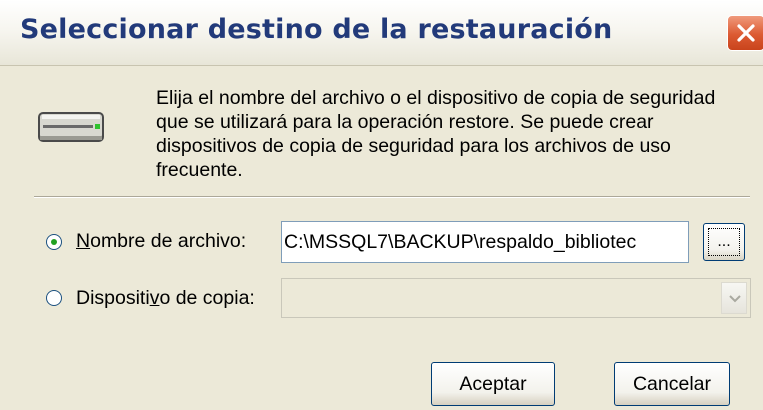 The width and height of the screenshot is (763, 410). I want to click on close-button, so click(745, 33).